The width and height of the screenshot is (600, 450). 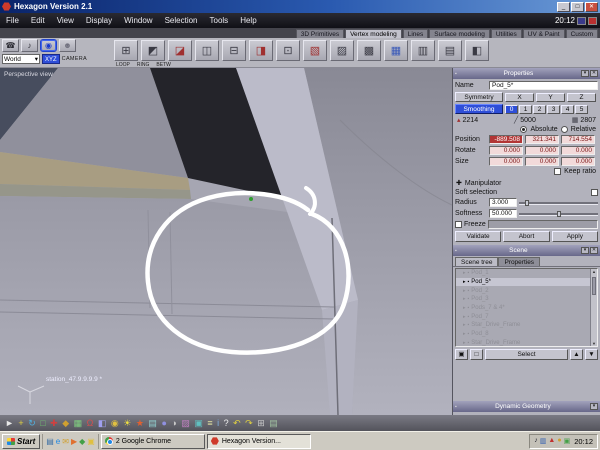 I want to click on smoothing-level-button: 2, so click(x=539, y=109).